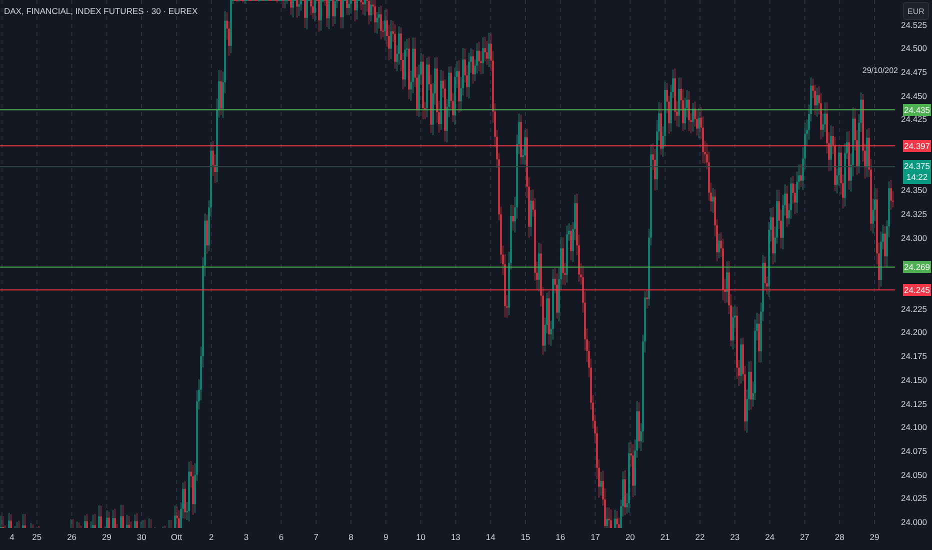 The height and width of the screenshot is (550, 932). Describe the element at coordinates (917, 290) in the screenshot. I see `price-level-badge: 24.245` at that location.